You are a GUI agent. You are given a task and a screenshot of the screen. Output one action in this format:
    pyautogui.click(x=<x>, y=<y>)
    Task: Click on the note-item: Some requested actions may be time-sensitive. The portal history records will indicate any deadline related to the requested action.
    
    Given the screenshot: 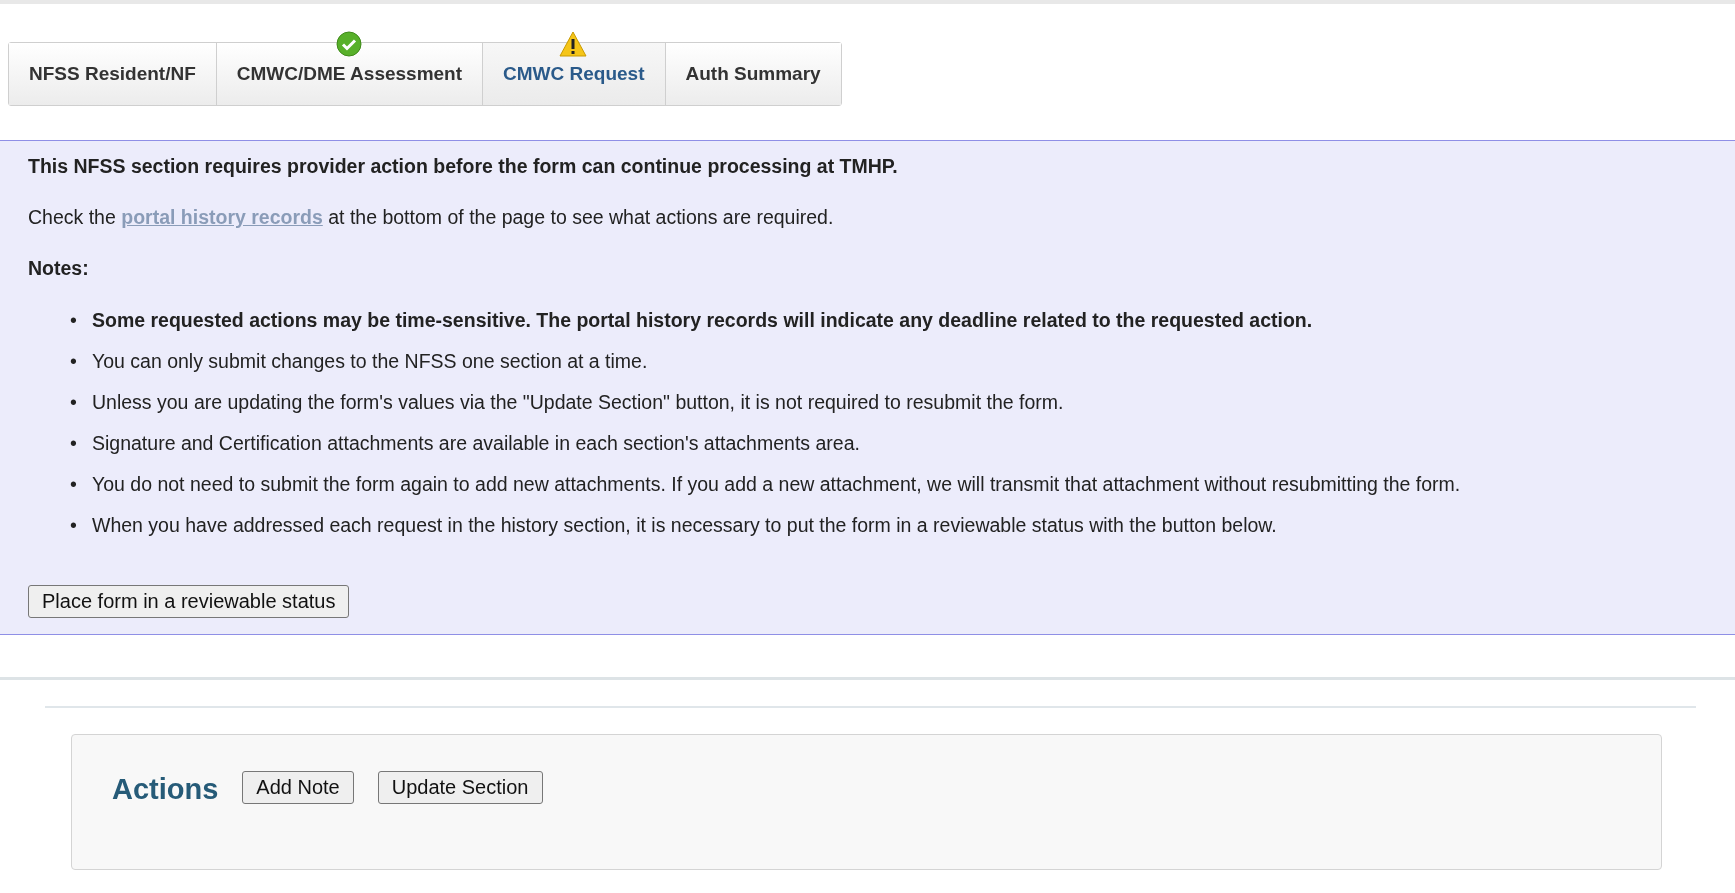 What is the action you would take?
    pyautogui.click(x=702, y=320)
    